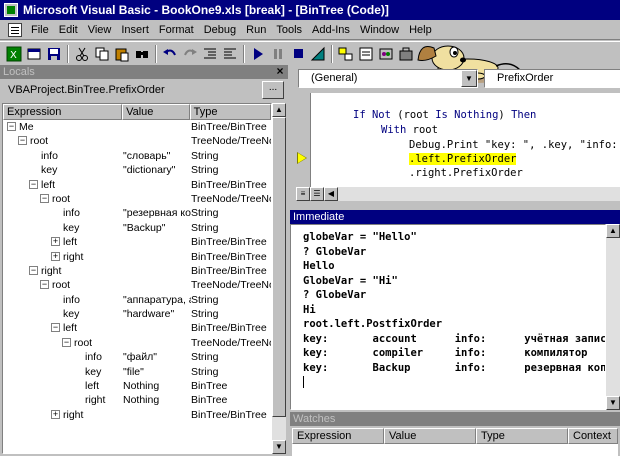 The height and width of the screenshot is (456, 620). What do you see at coordinates (613, 317) in the screenshot?
I see `immediate-vertical-scrollbar: ▲ ▼` at bounding box center [613, 317].